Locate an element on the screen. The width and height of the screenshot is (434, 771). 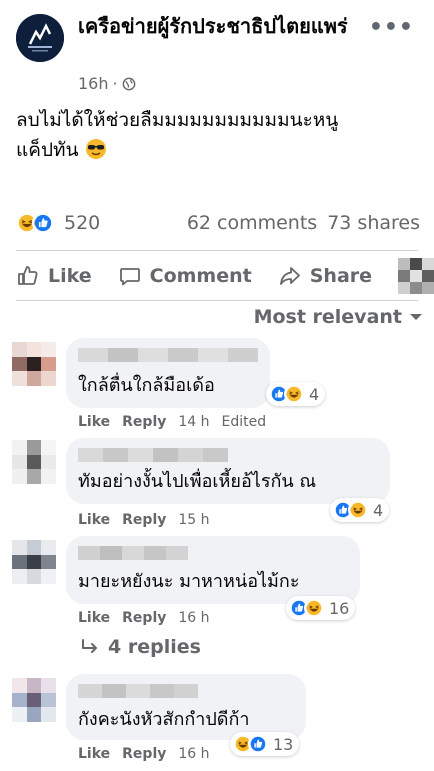
reaction-icons is located at coordinates (35, 223).